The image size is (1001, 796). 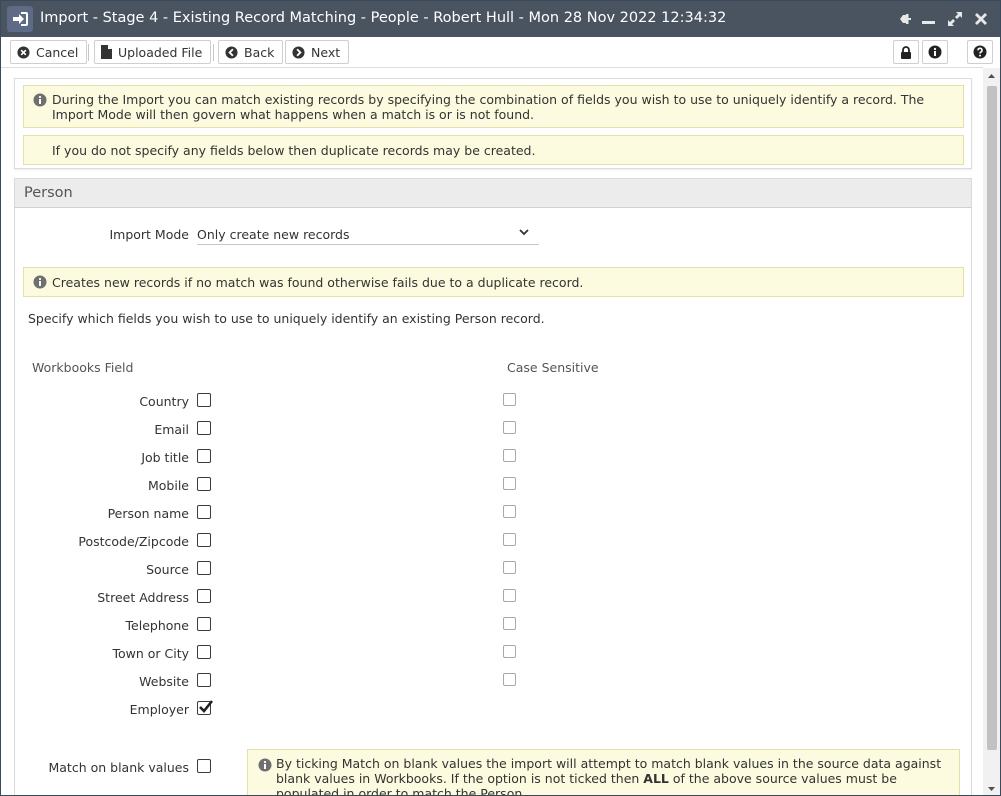 What do you see at coordinates (83, 367) in the screenshot?
I see `workbooks-field-header: Workbooks Field` at bounding box center [83, 367].